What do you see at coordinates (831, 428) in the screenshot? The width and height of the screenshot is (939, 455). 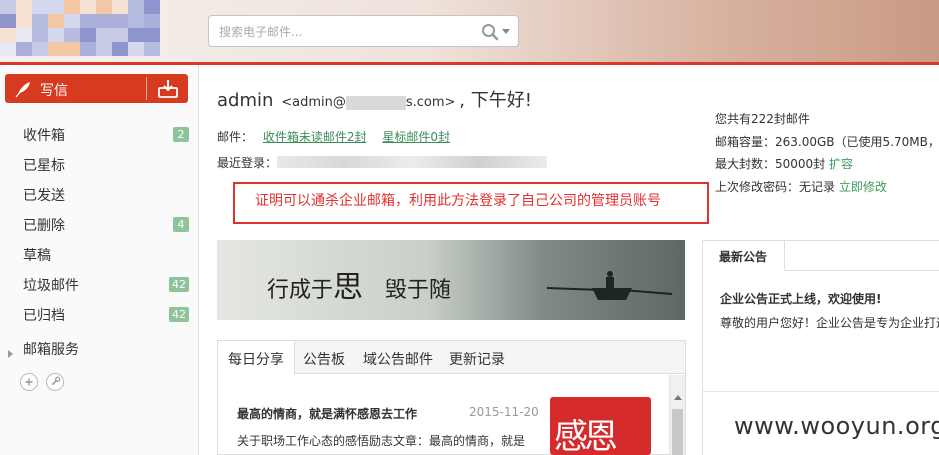 I see `watermark: www.wooyun.org` at bounding box center [831, 428].